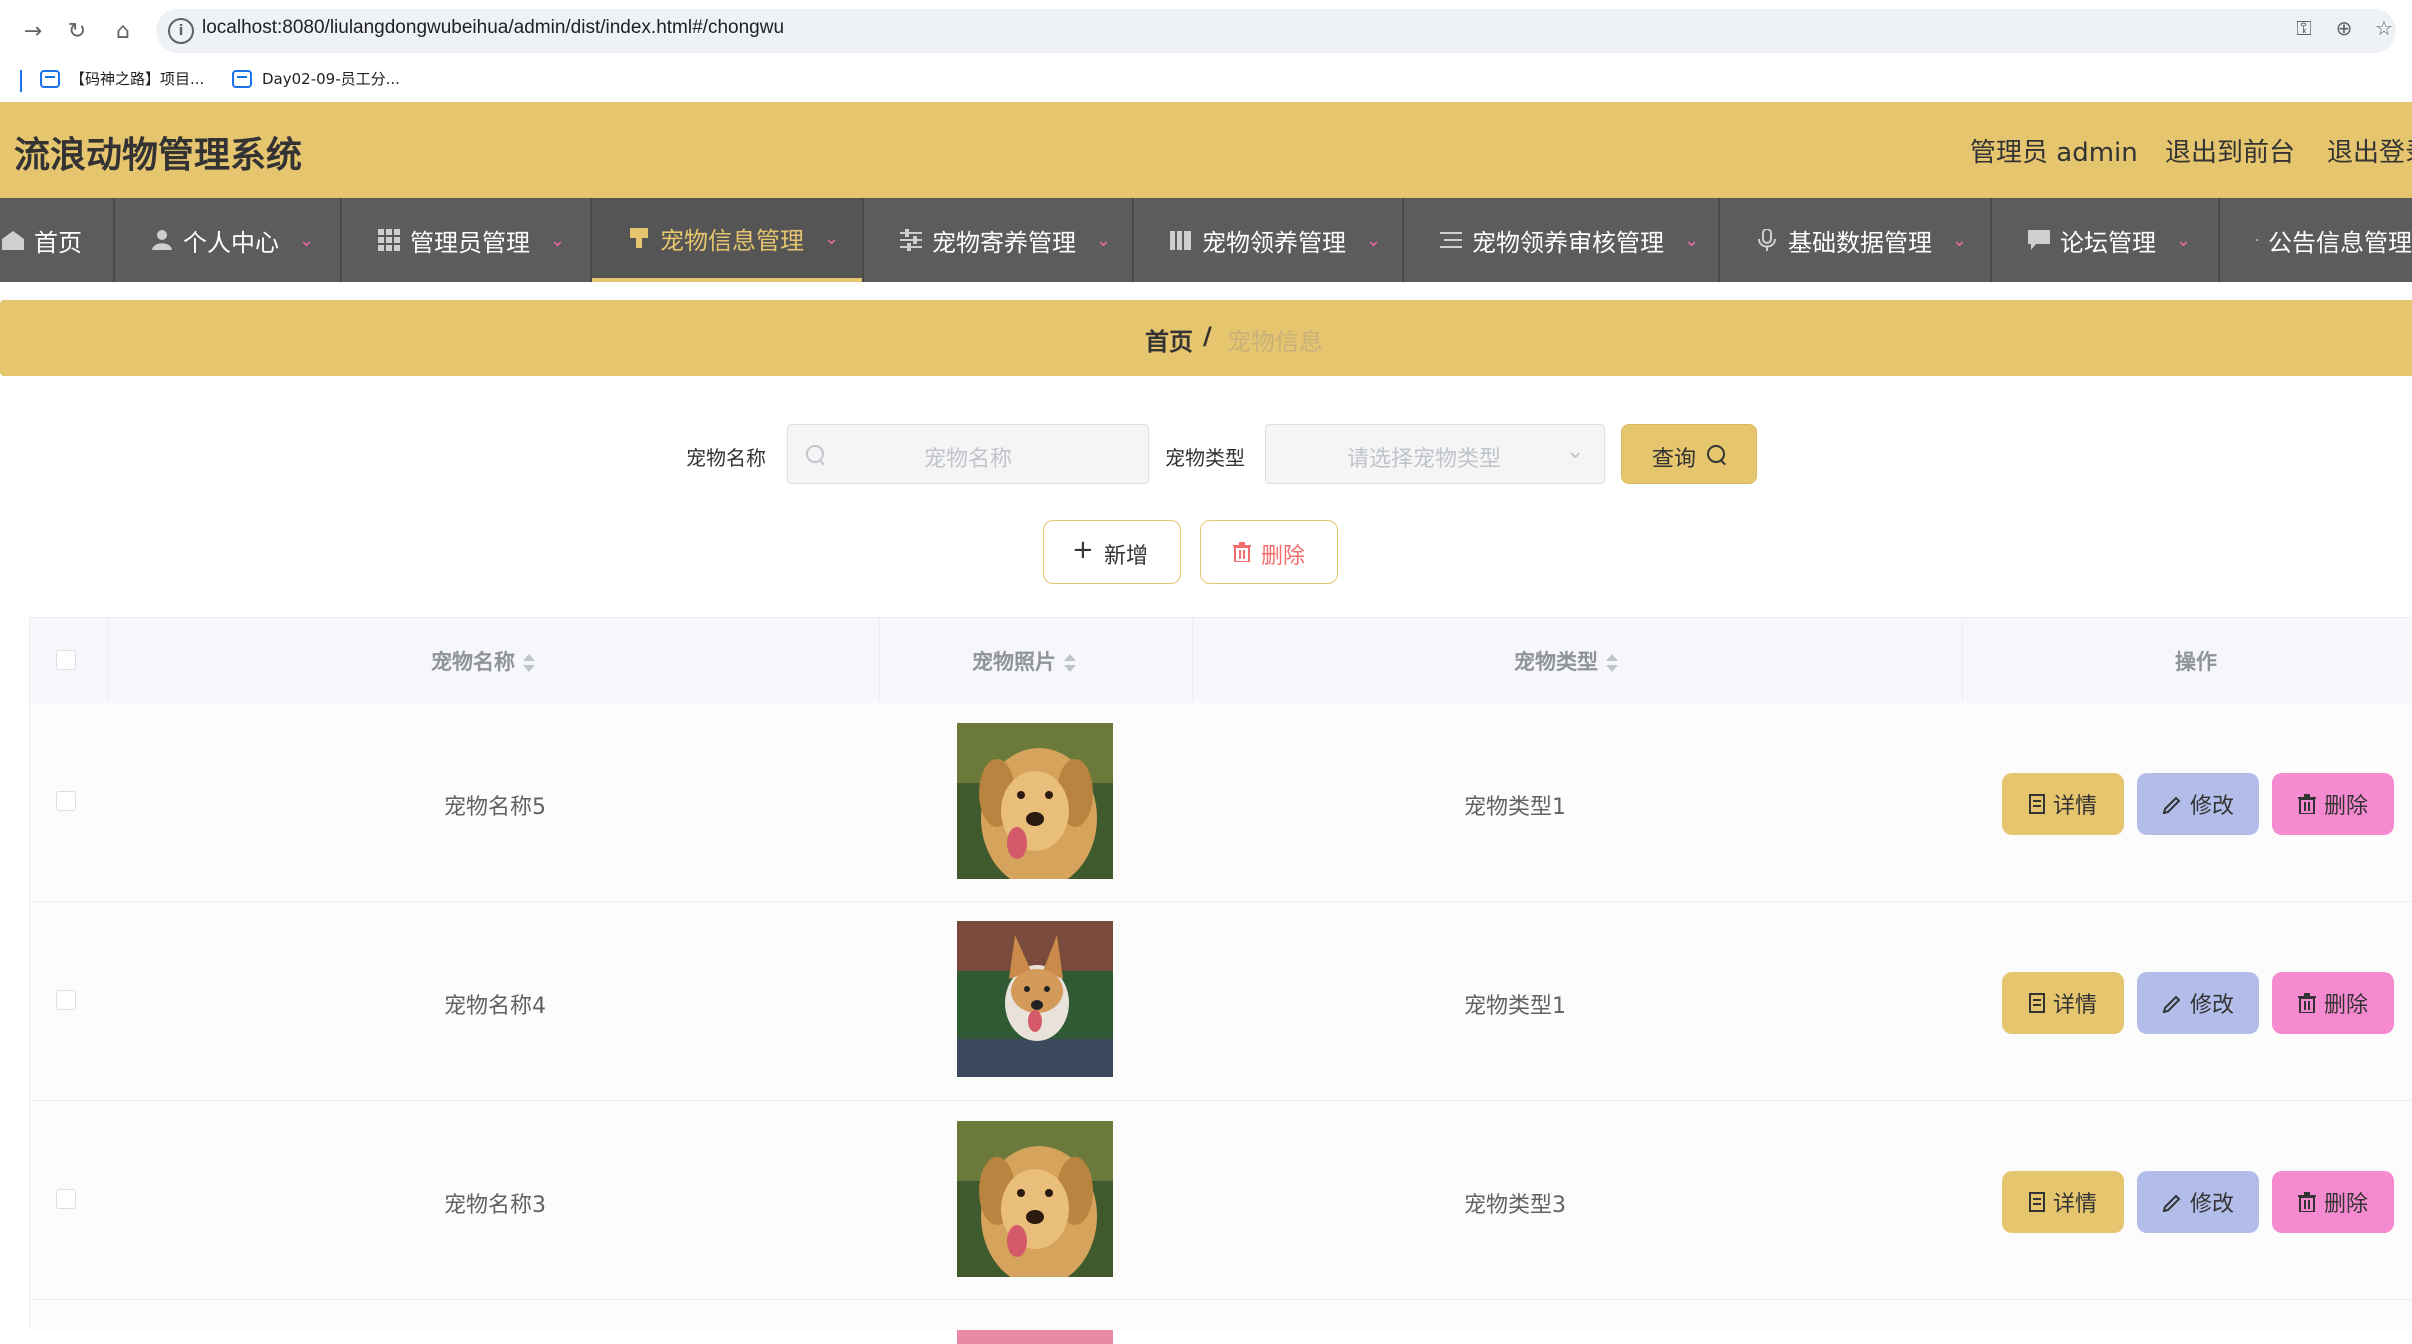 Image resolution: width=2412 pixels, height=1344 pixels. What do you see at coordinates (13, 240) in the screenshot?
I see `home-icon` at bounding box center [13, 240].